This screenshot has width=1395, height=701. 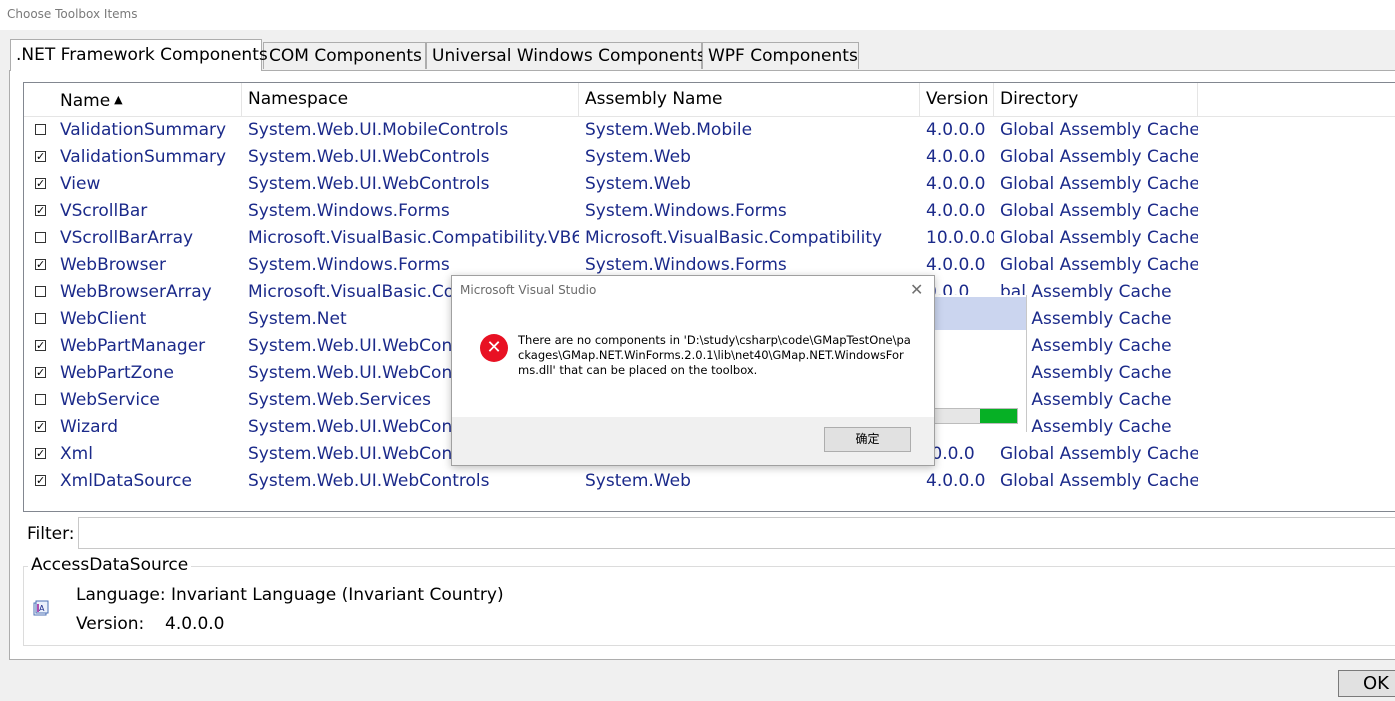 What do you see at coordinates (117, 373) in the screenshot?
I see `cell-name: WebPartZone` at bounding box center [117, 373].